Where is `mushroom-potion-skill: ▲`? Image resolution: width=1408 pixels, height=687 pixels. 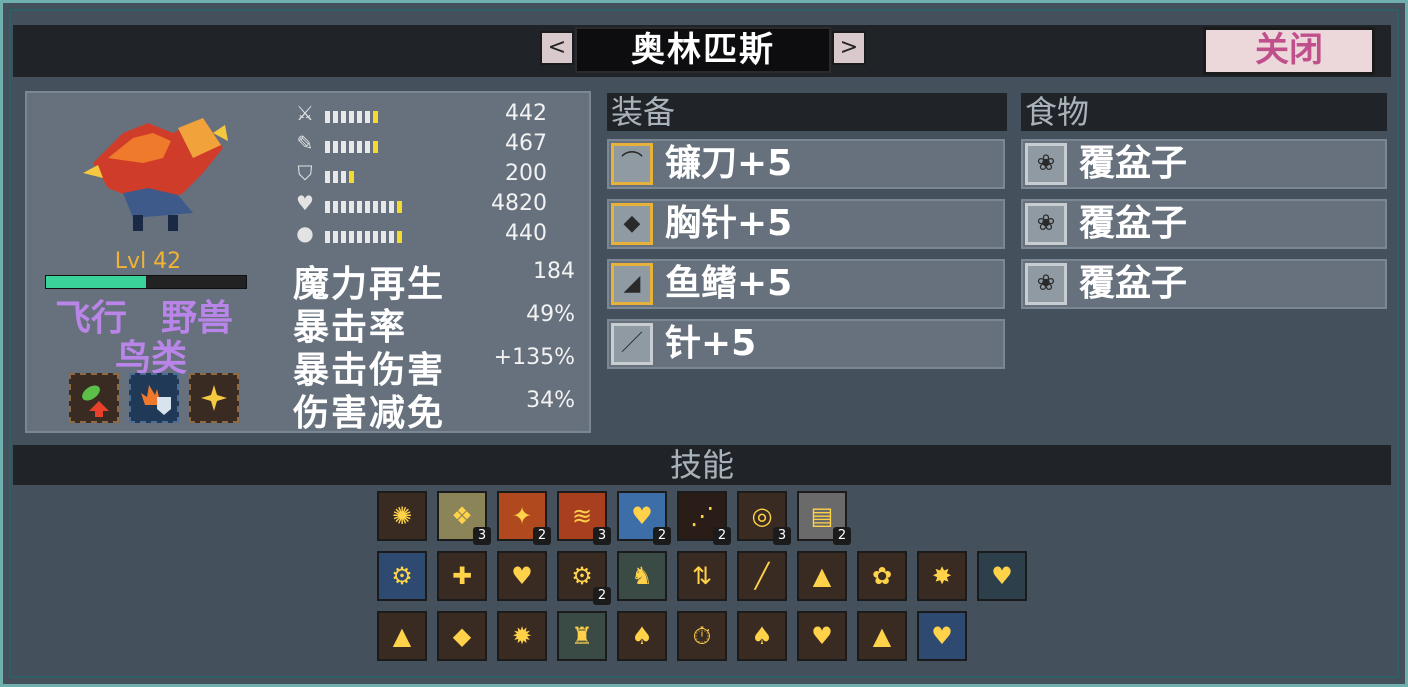 mushroom-potion-skill: ▲ is located at coordinates (882, 636).